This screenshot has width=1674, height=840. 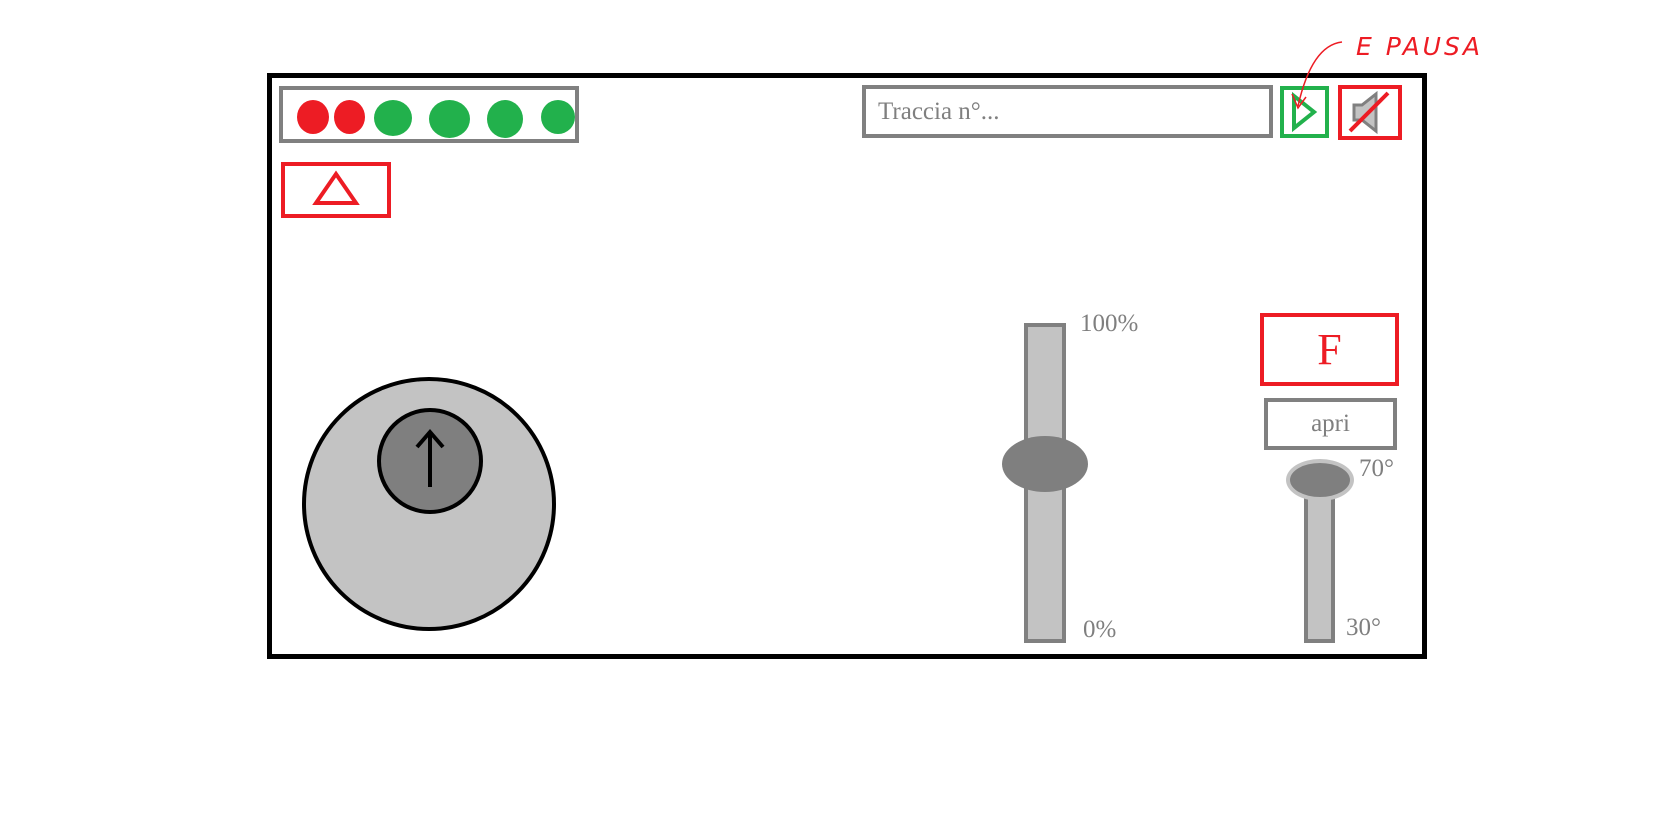 I want to click on throttle-slider-thumb, so click(x=1045, y=463).